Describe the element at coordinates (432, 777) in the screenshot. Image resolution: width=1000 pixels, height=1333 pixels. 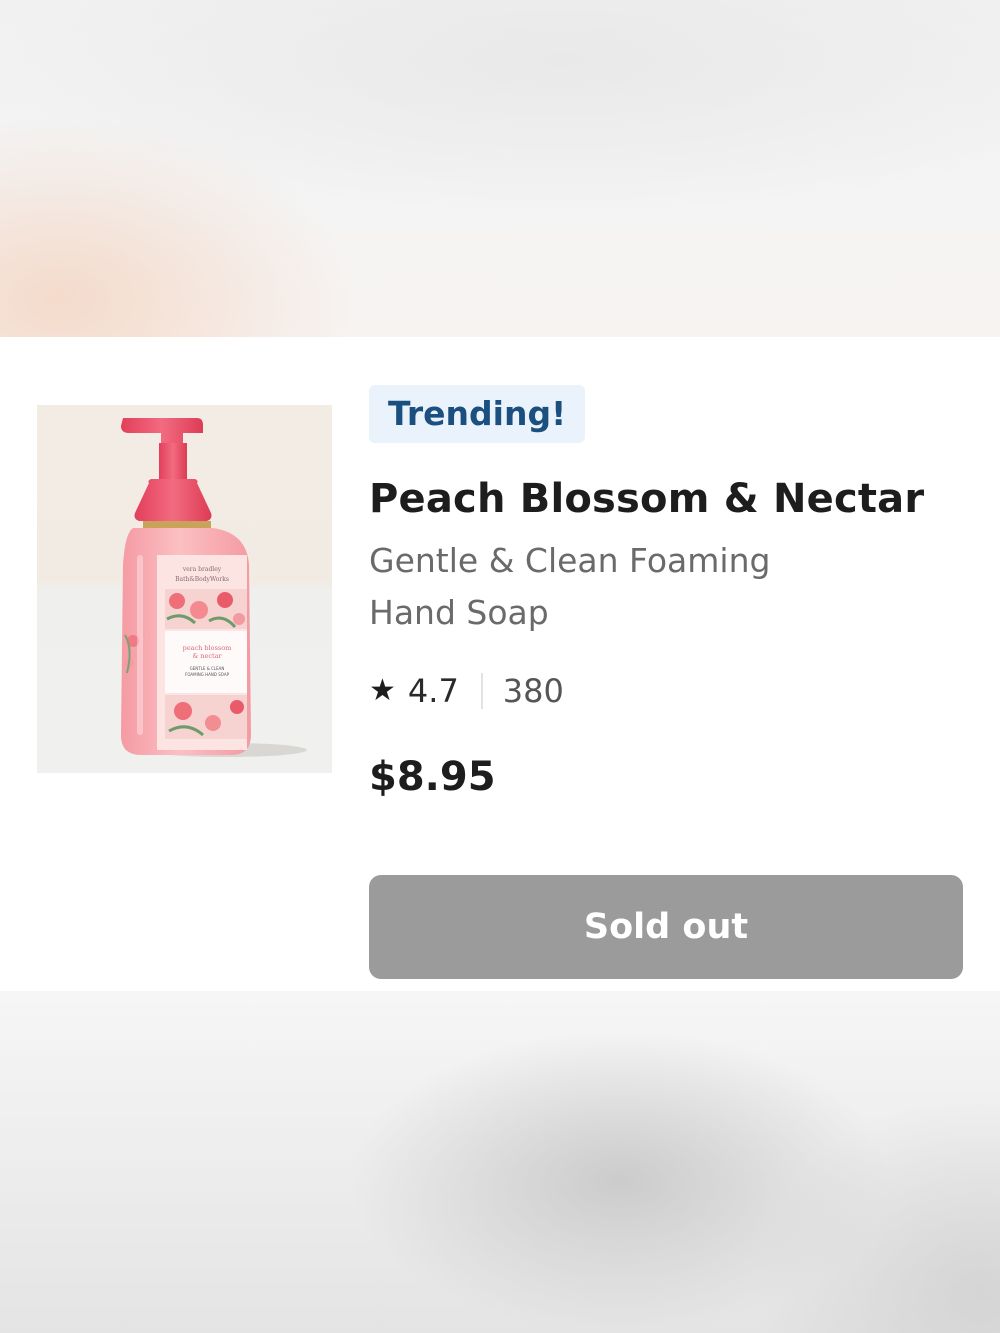
I see `product-price: $8.95` at that location.